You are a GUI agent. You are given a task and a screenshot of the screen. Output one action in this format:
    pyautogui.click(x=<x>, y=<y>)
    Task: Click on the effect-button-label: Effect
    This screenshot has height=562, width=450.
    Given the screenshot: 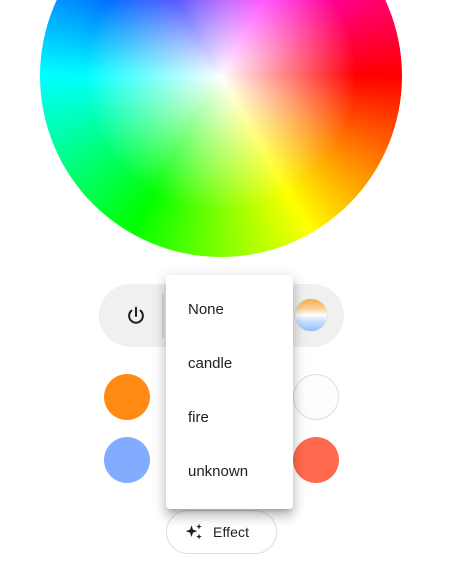 What is the action you would take?
    pyautogui.click(x=231, y=532)
    